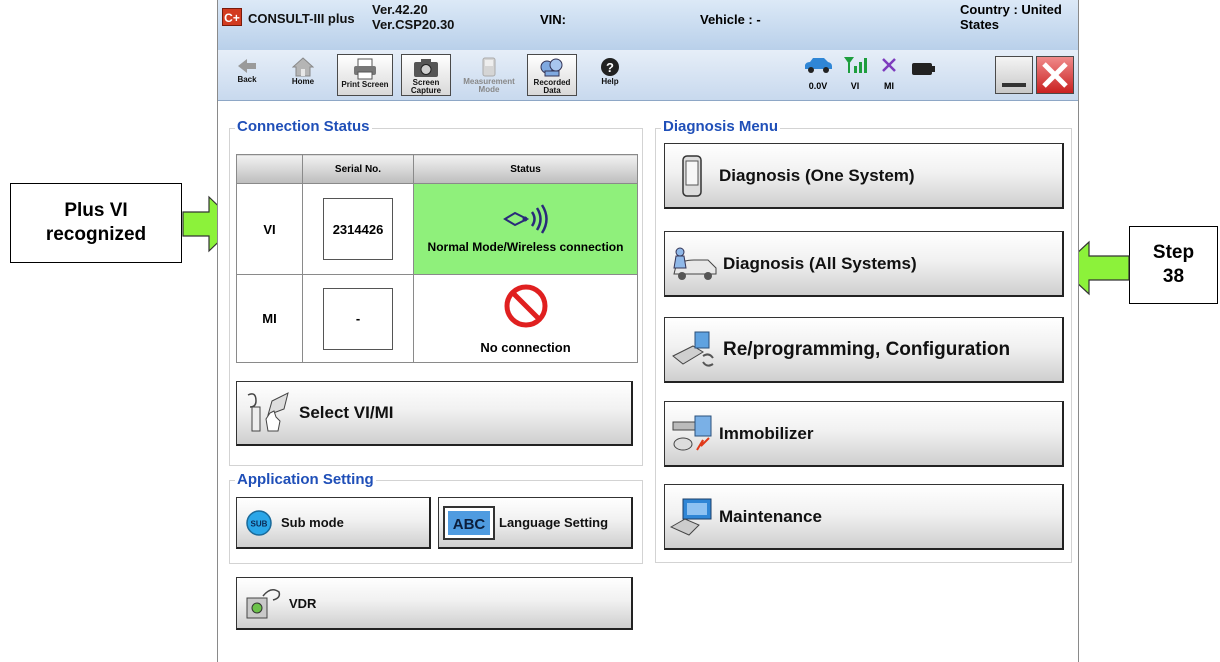 Image resolution: width=1220 pixels, height=662 pixels. Describe the element at coordinates (864, 434) in the screenshot. I see `immobilizer-button: Immobilizer` at that location.